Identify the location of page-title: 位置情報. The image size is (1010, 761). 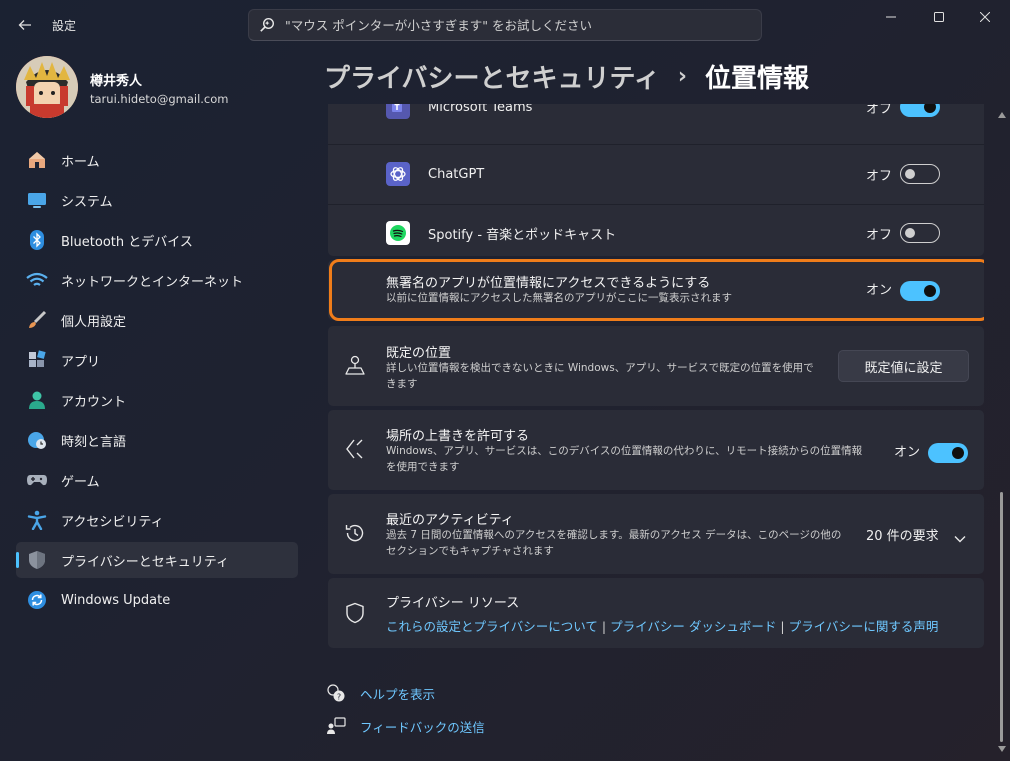
(757, 79).